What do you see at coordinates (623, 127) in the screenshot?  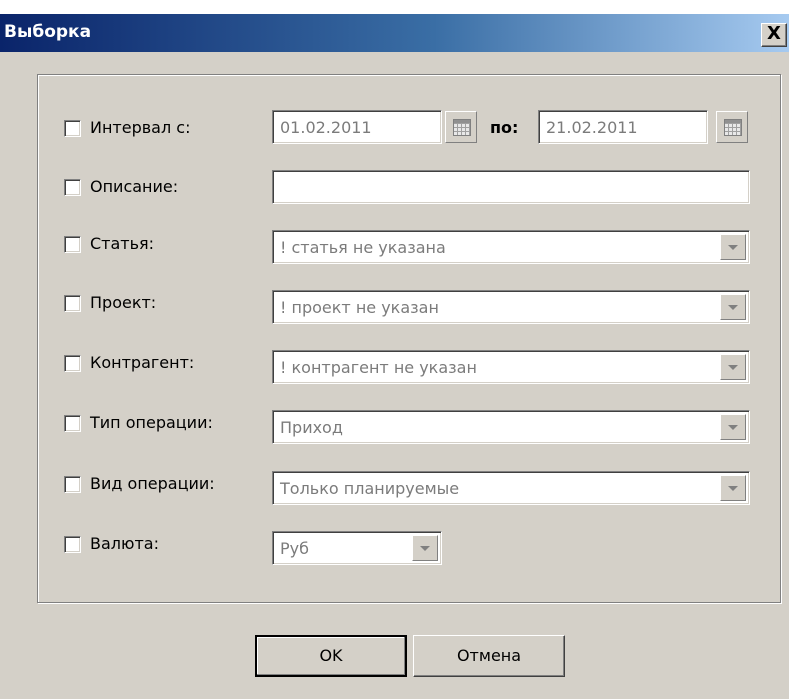 I see `interval-to-field: 21.02.2011` at bounding box center [623, 127].